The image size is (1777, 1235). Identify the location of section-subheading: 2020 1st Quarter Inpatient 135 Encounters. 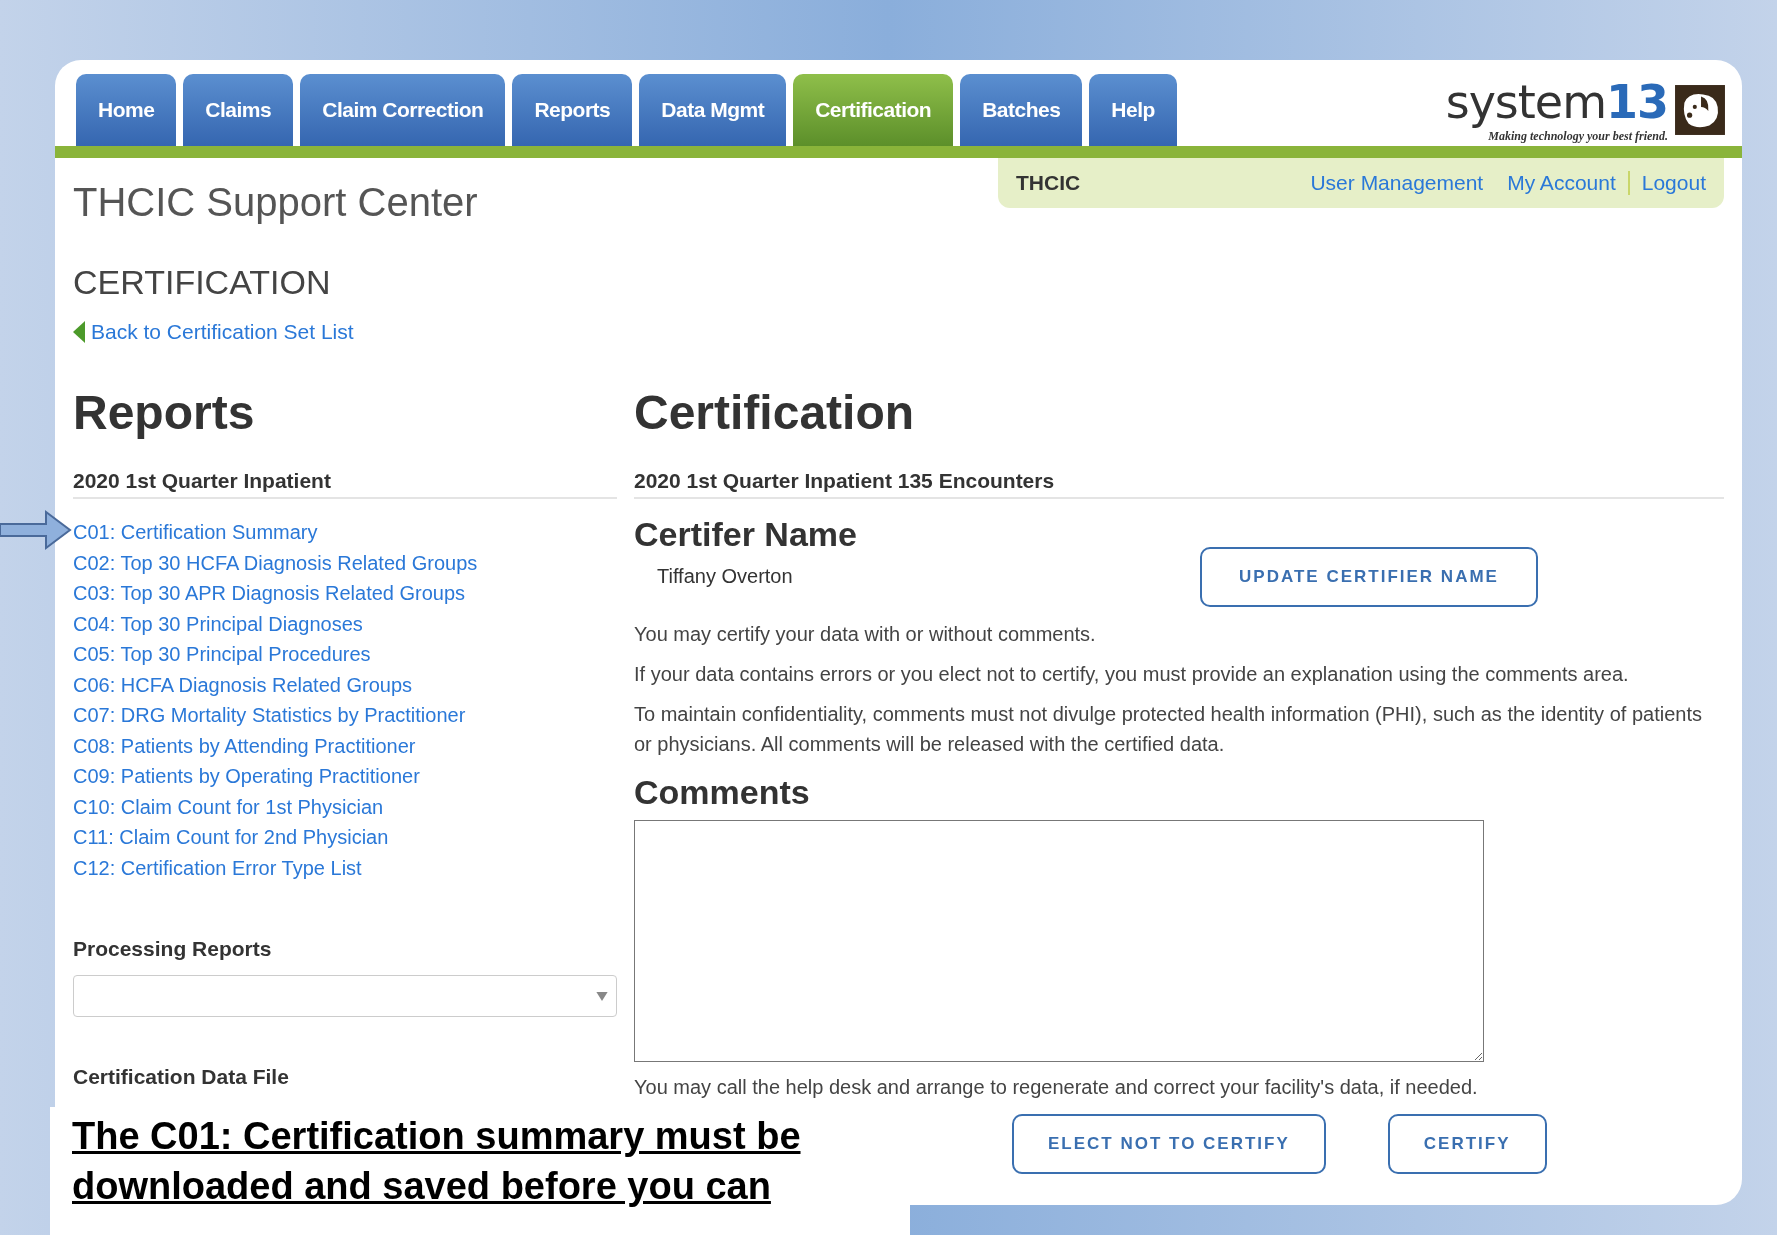
(1179, 484).